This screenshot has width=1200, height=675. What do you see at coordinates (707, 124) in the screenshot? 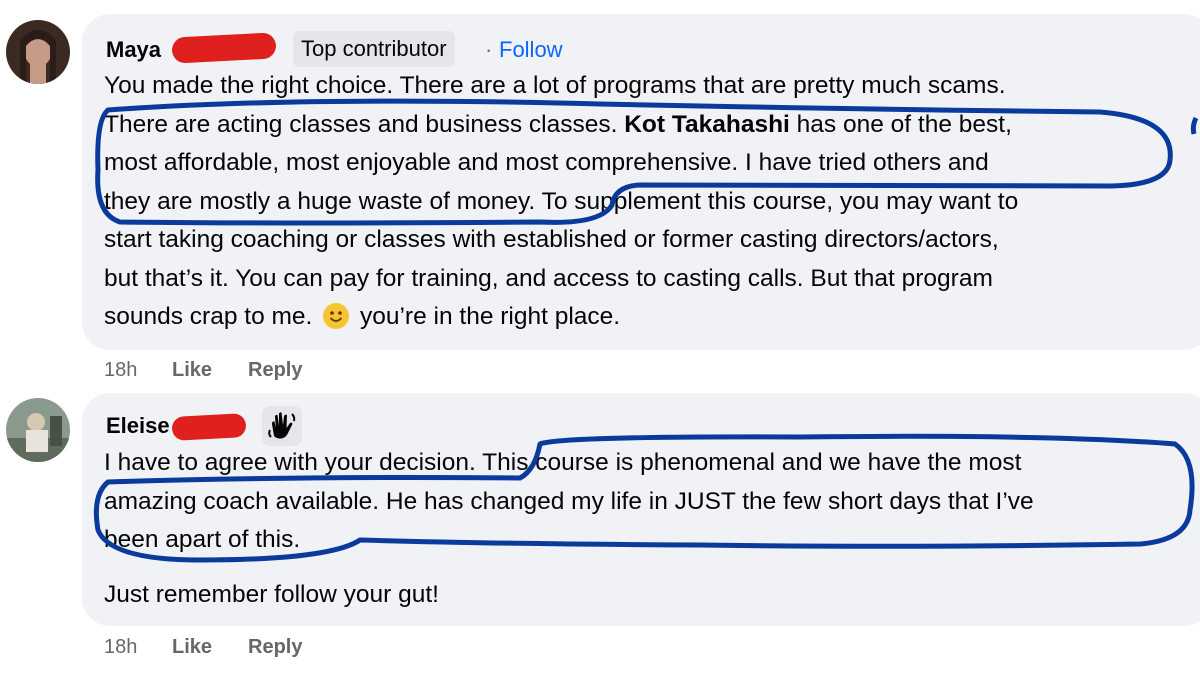
I see `mention-name: Kot Takahashi` at bounding box center [707, 124].